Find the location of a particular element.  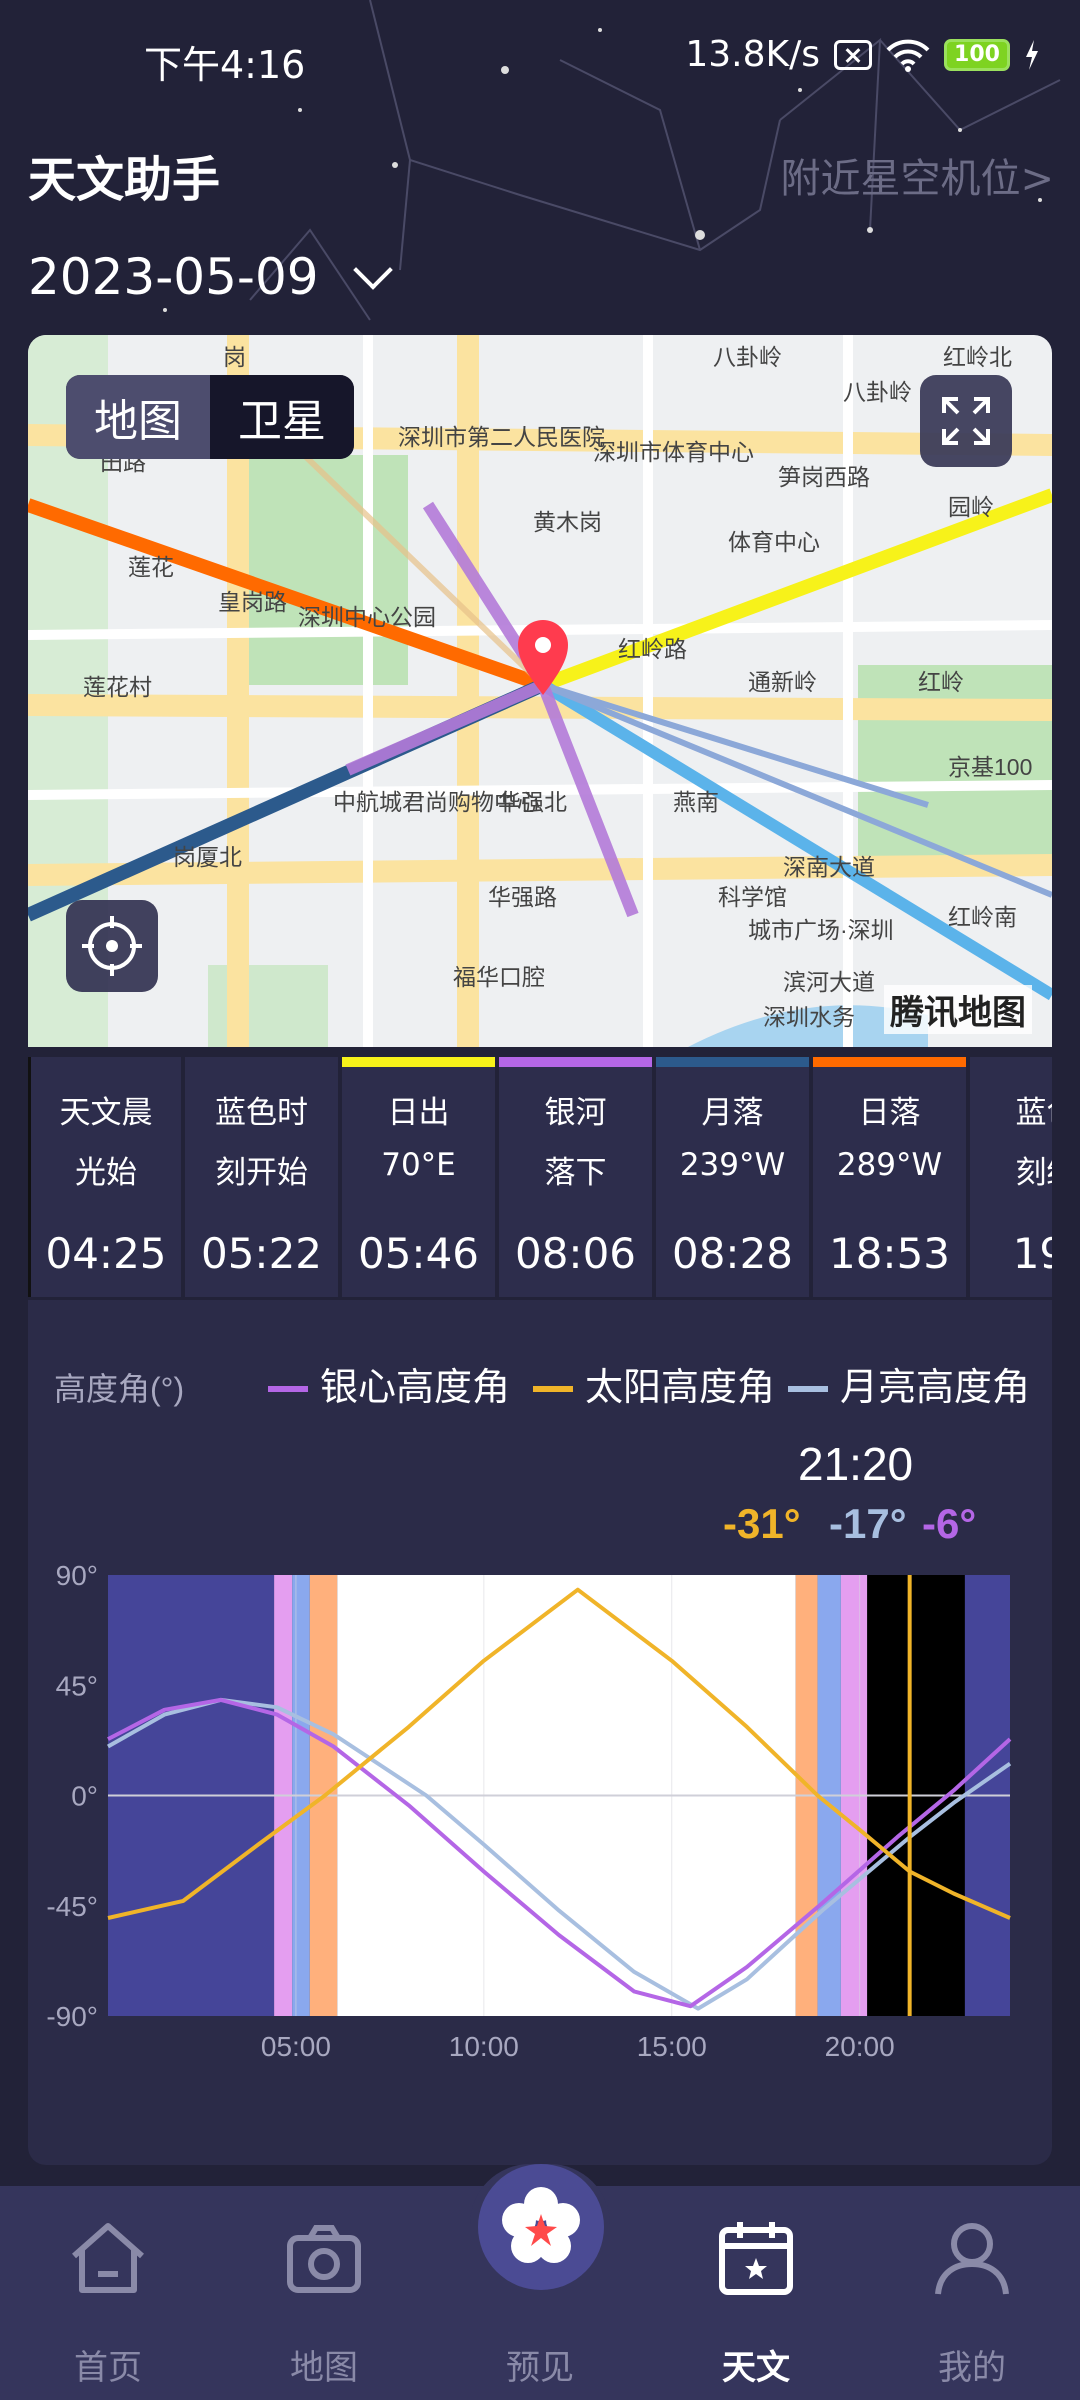

legend-label: 月亮高度角 is located at coordinates (935, 1388).